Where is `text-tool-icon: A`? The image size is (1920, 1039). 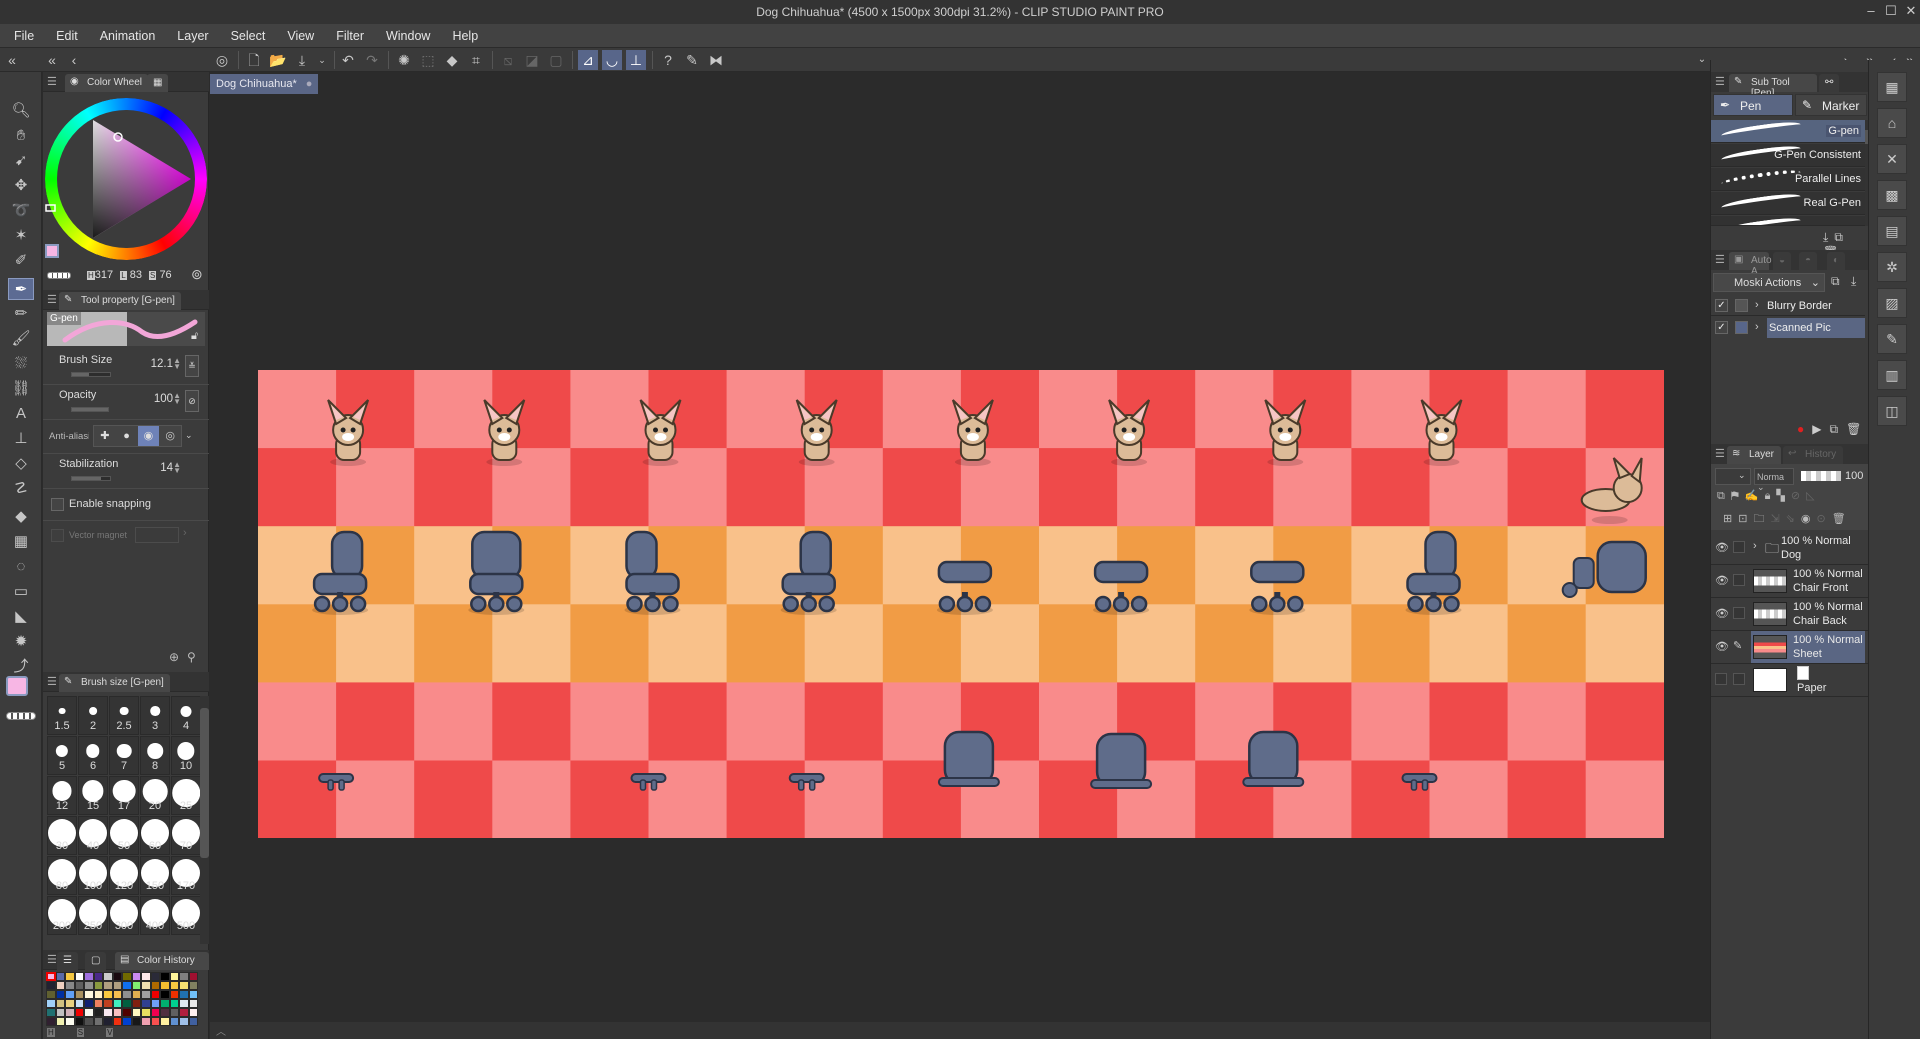 text-tool-icon: A is located at coordinates (21, 414).